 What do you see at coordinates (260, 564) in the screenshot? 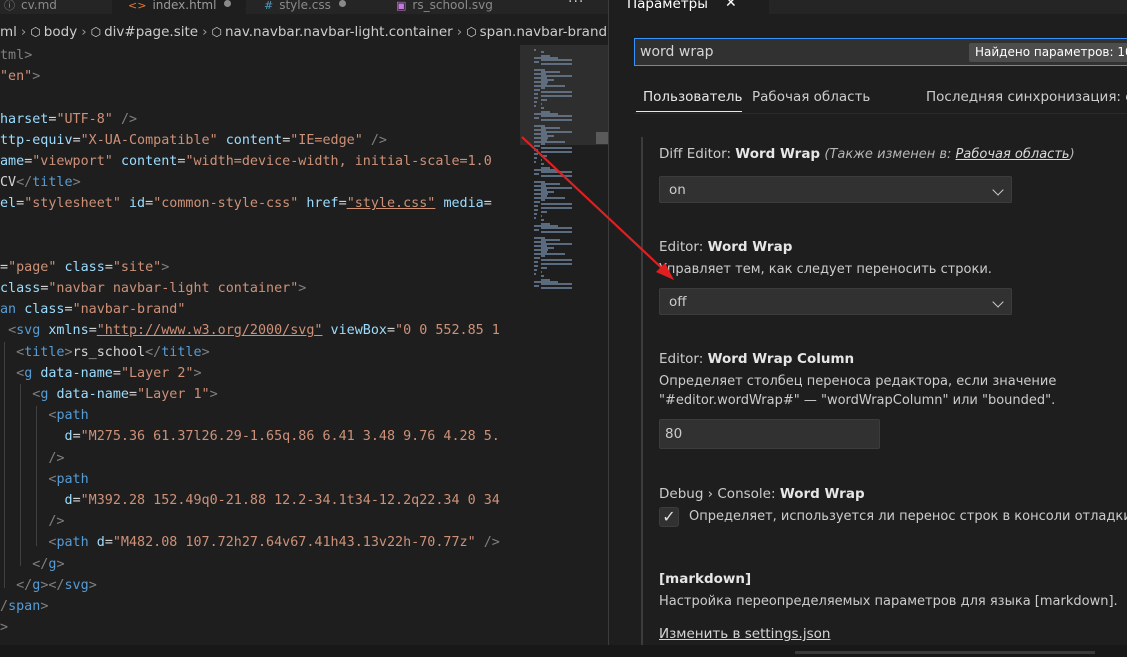
I see `code-line: </g>` at bounding box center [260, 564].